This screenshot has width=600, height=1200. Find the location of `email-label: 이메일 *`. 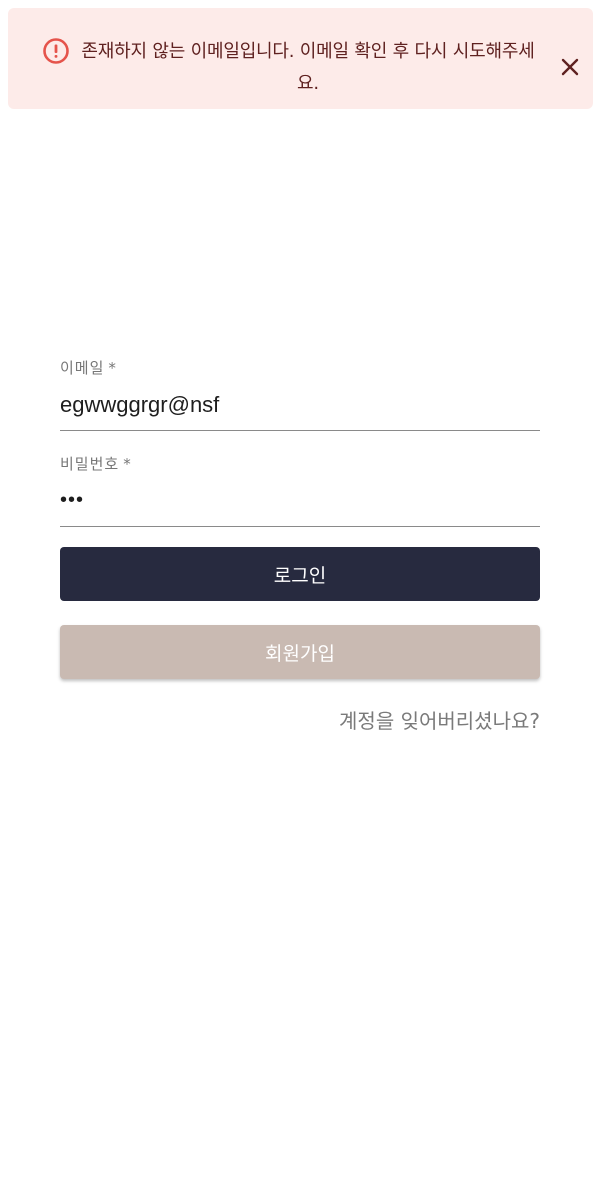

email-label: 이메일 * is located at coordinates (300, 368).